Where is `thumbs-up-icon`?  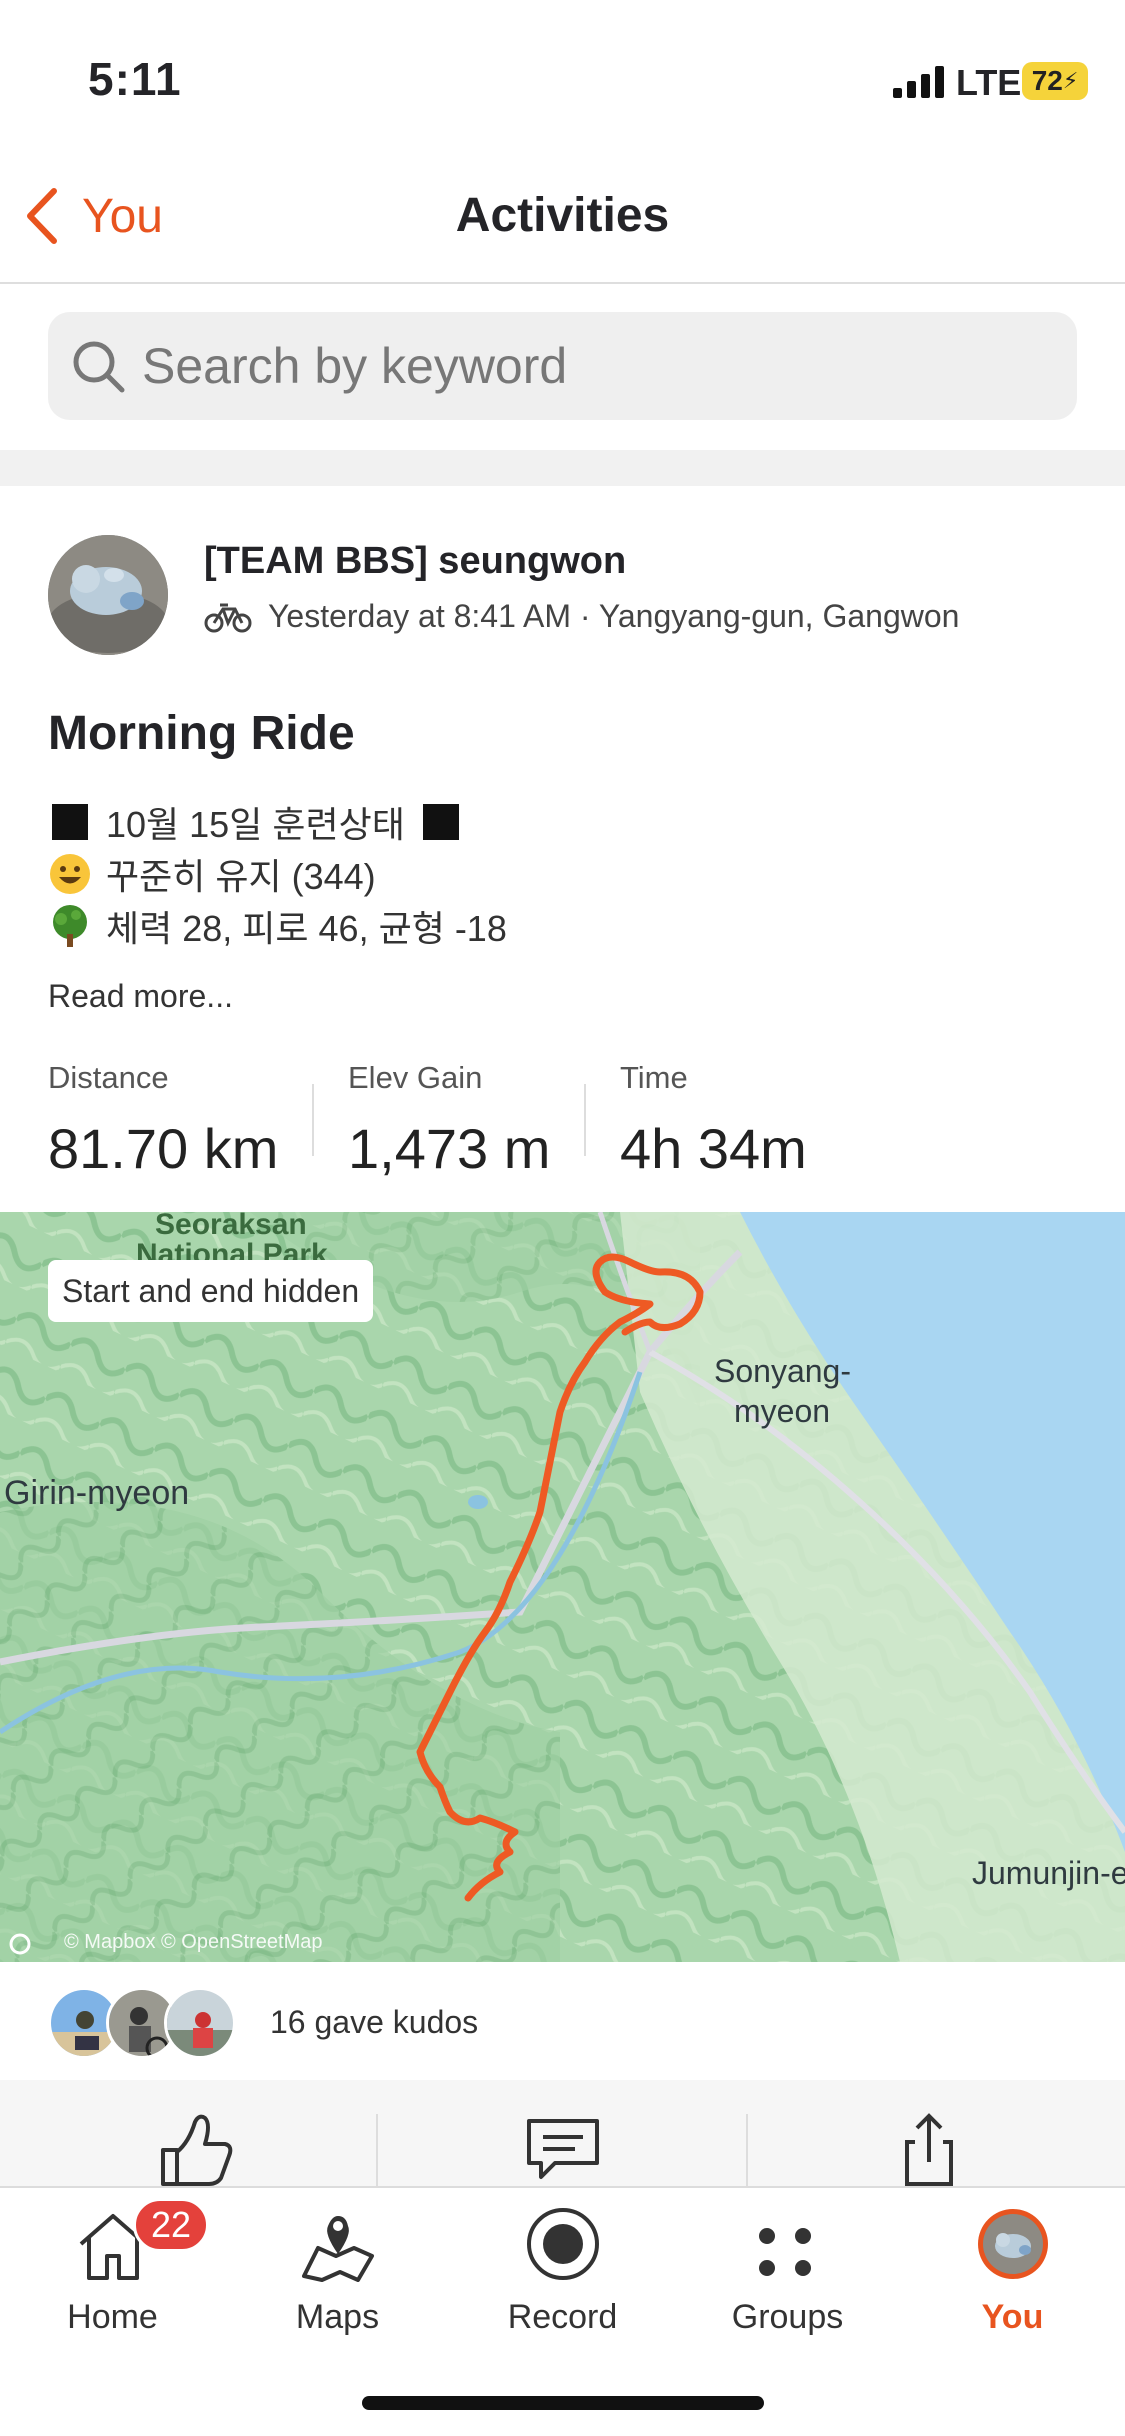
thumbs-up-icon is located at coordinates (197, 2150).